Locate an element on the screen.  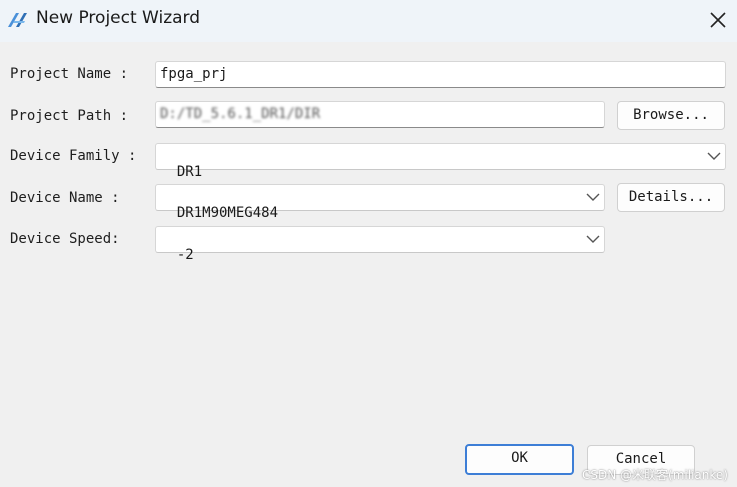
device-family-label: Device Family : is located at coordinates (73, 156).